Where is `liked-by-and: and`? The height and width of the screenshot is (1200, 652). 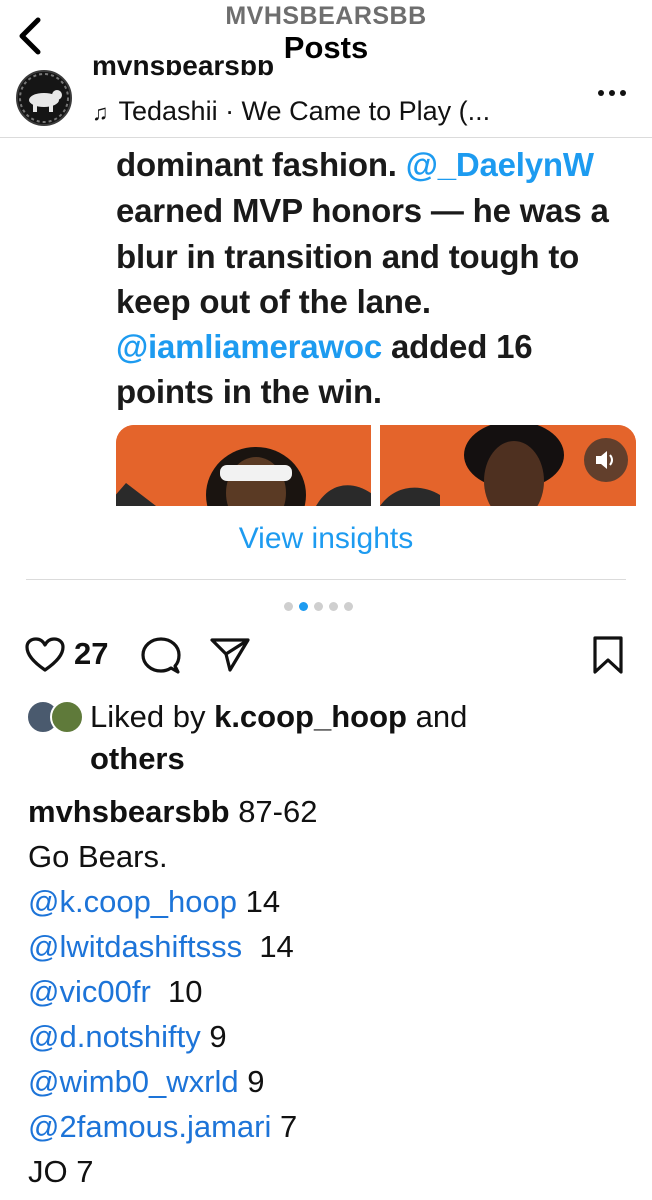 liked-by-and: and is located at coordinates (437, 716).